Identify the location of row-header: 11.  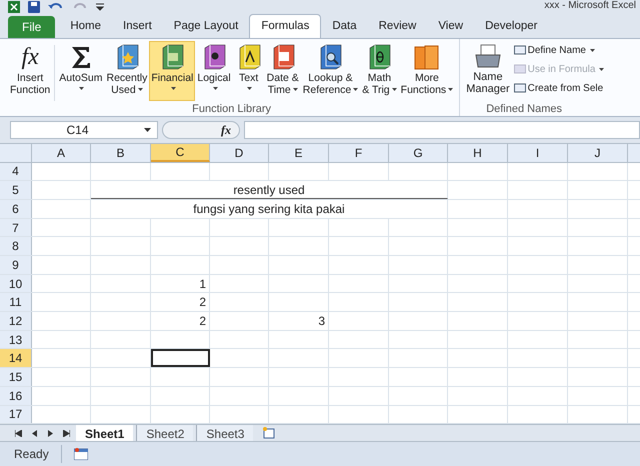
(16, 302).